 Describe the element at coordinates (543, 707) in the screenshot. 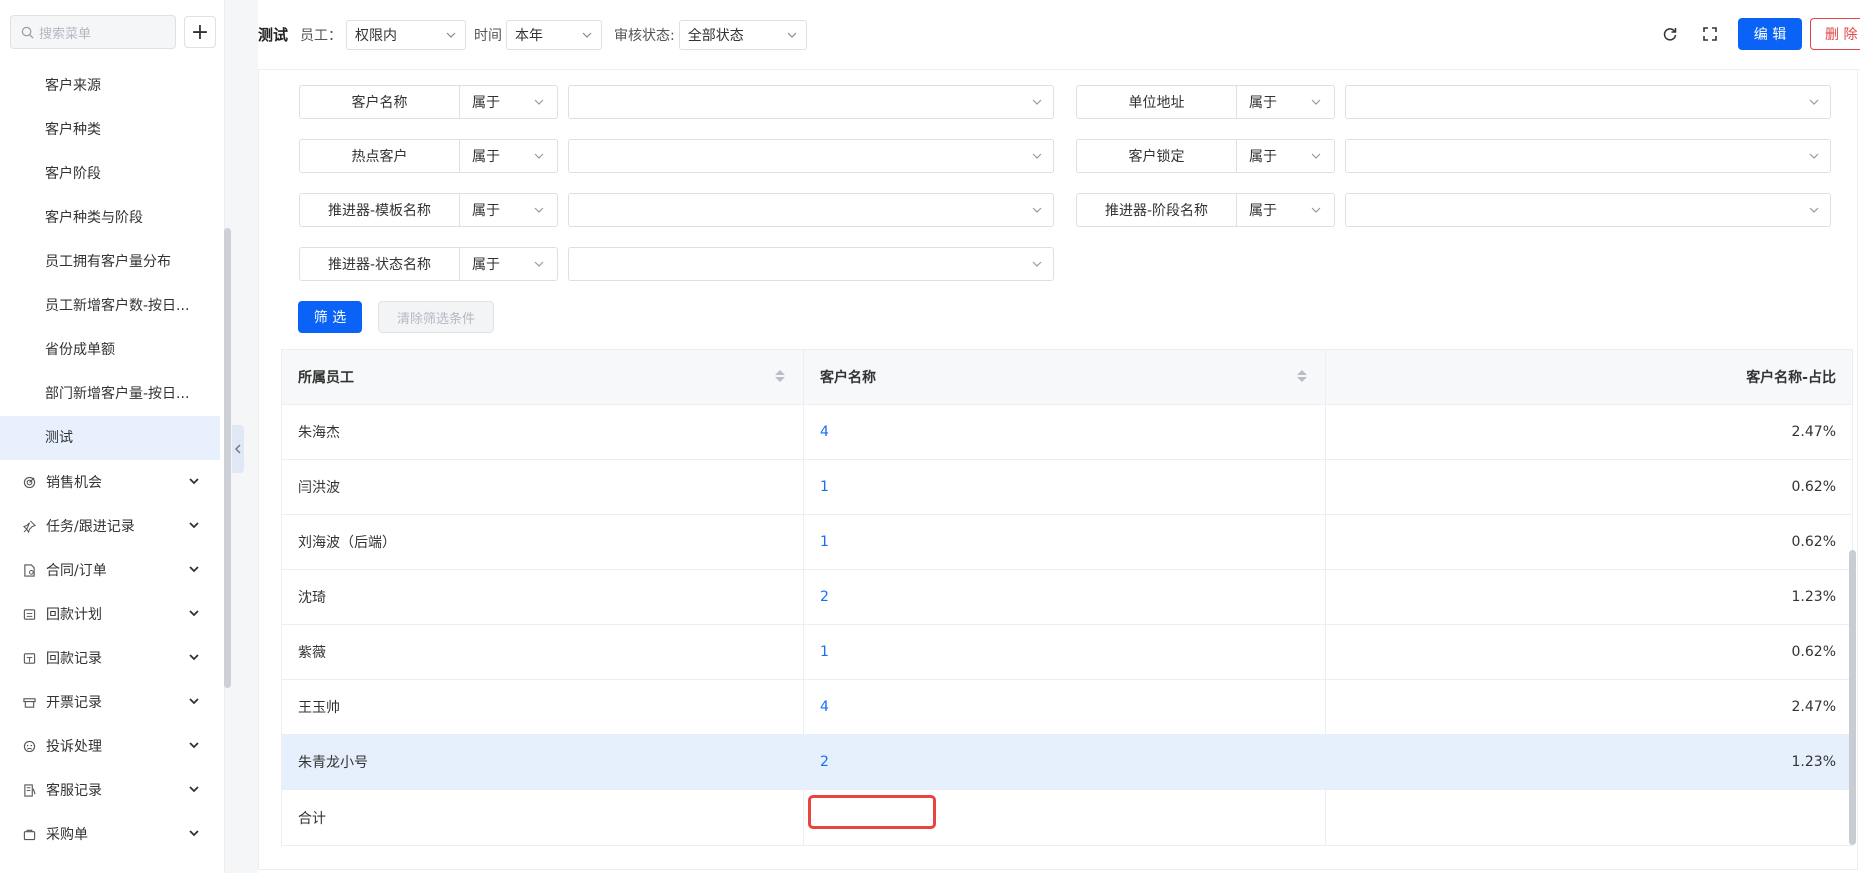

I see `cell-employee: 王玉帅` at that location.